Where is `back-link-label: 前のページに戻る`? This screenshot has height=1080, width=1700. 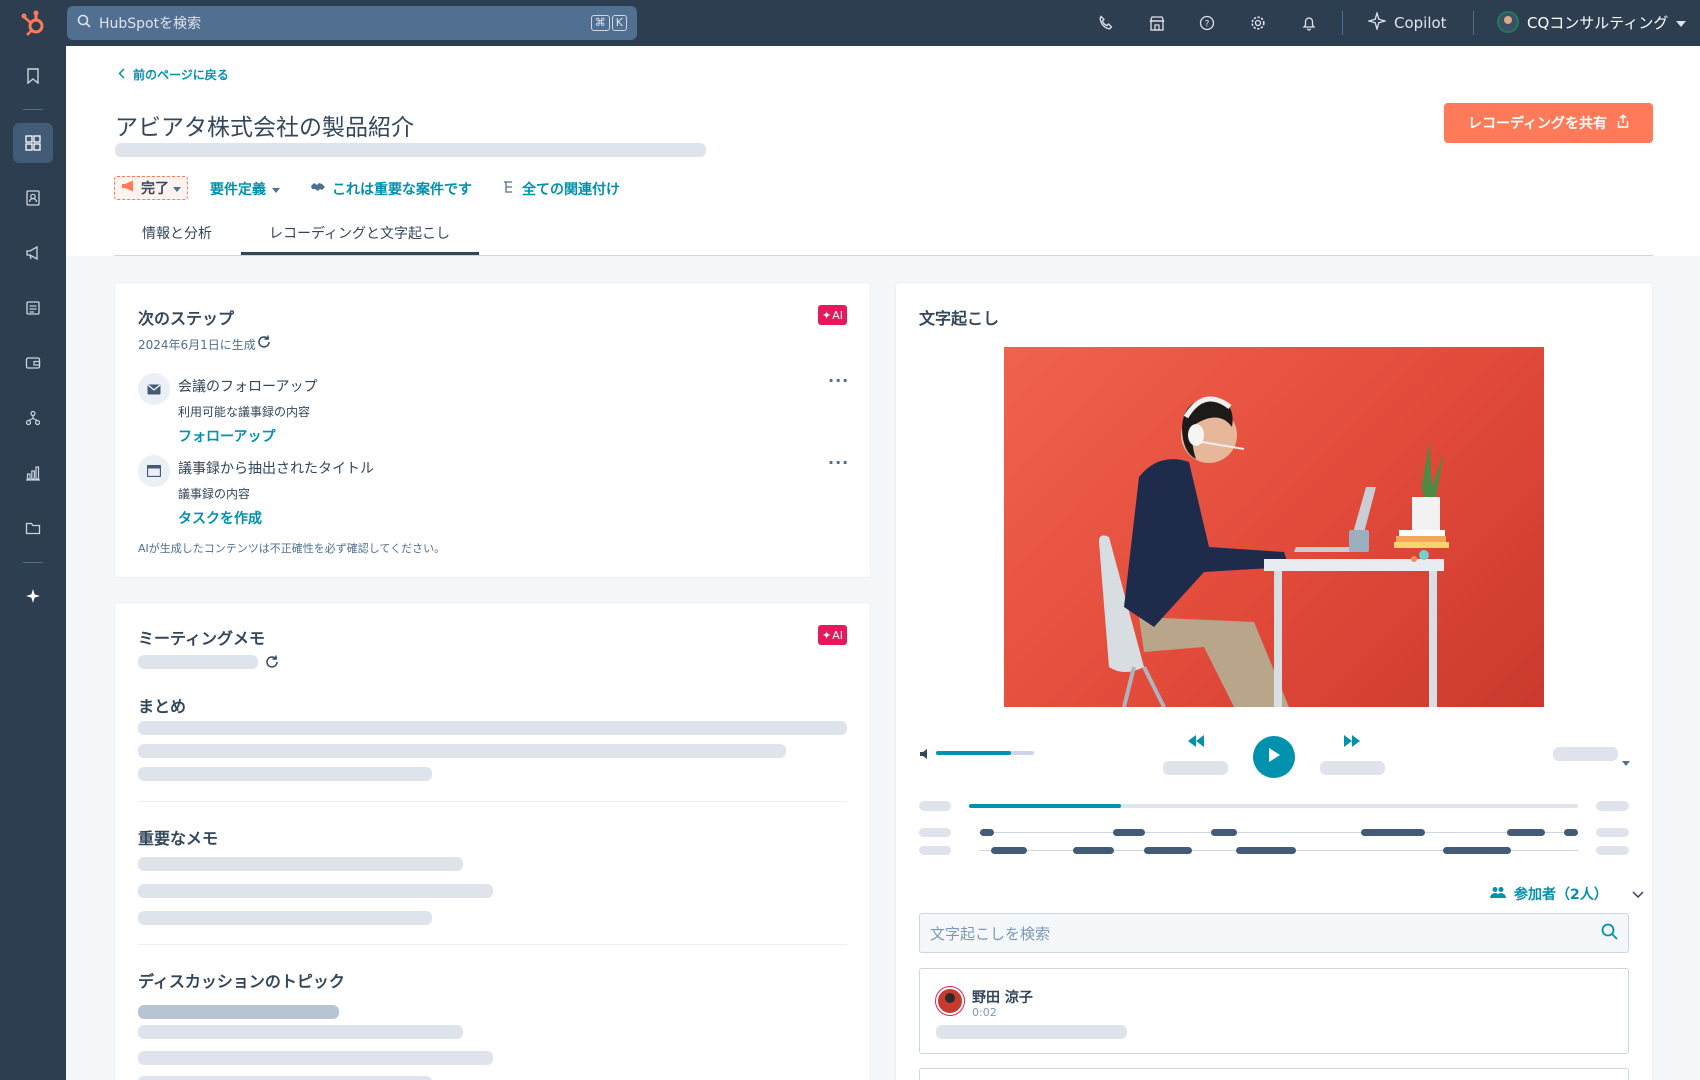
back-link-label: 前のページに戻る is located at coordinates (181, 75).